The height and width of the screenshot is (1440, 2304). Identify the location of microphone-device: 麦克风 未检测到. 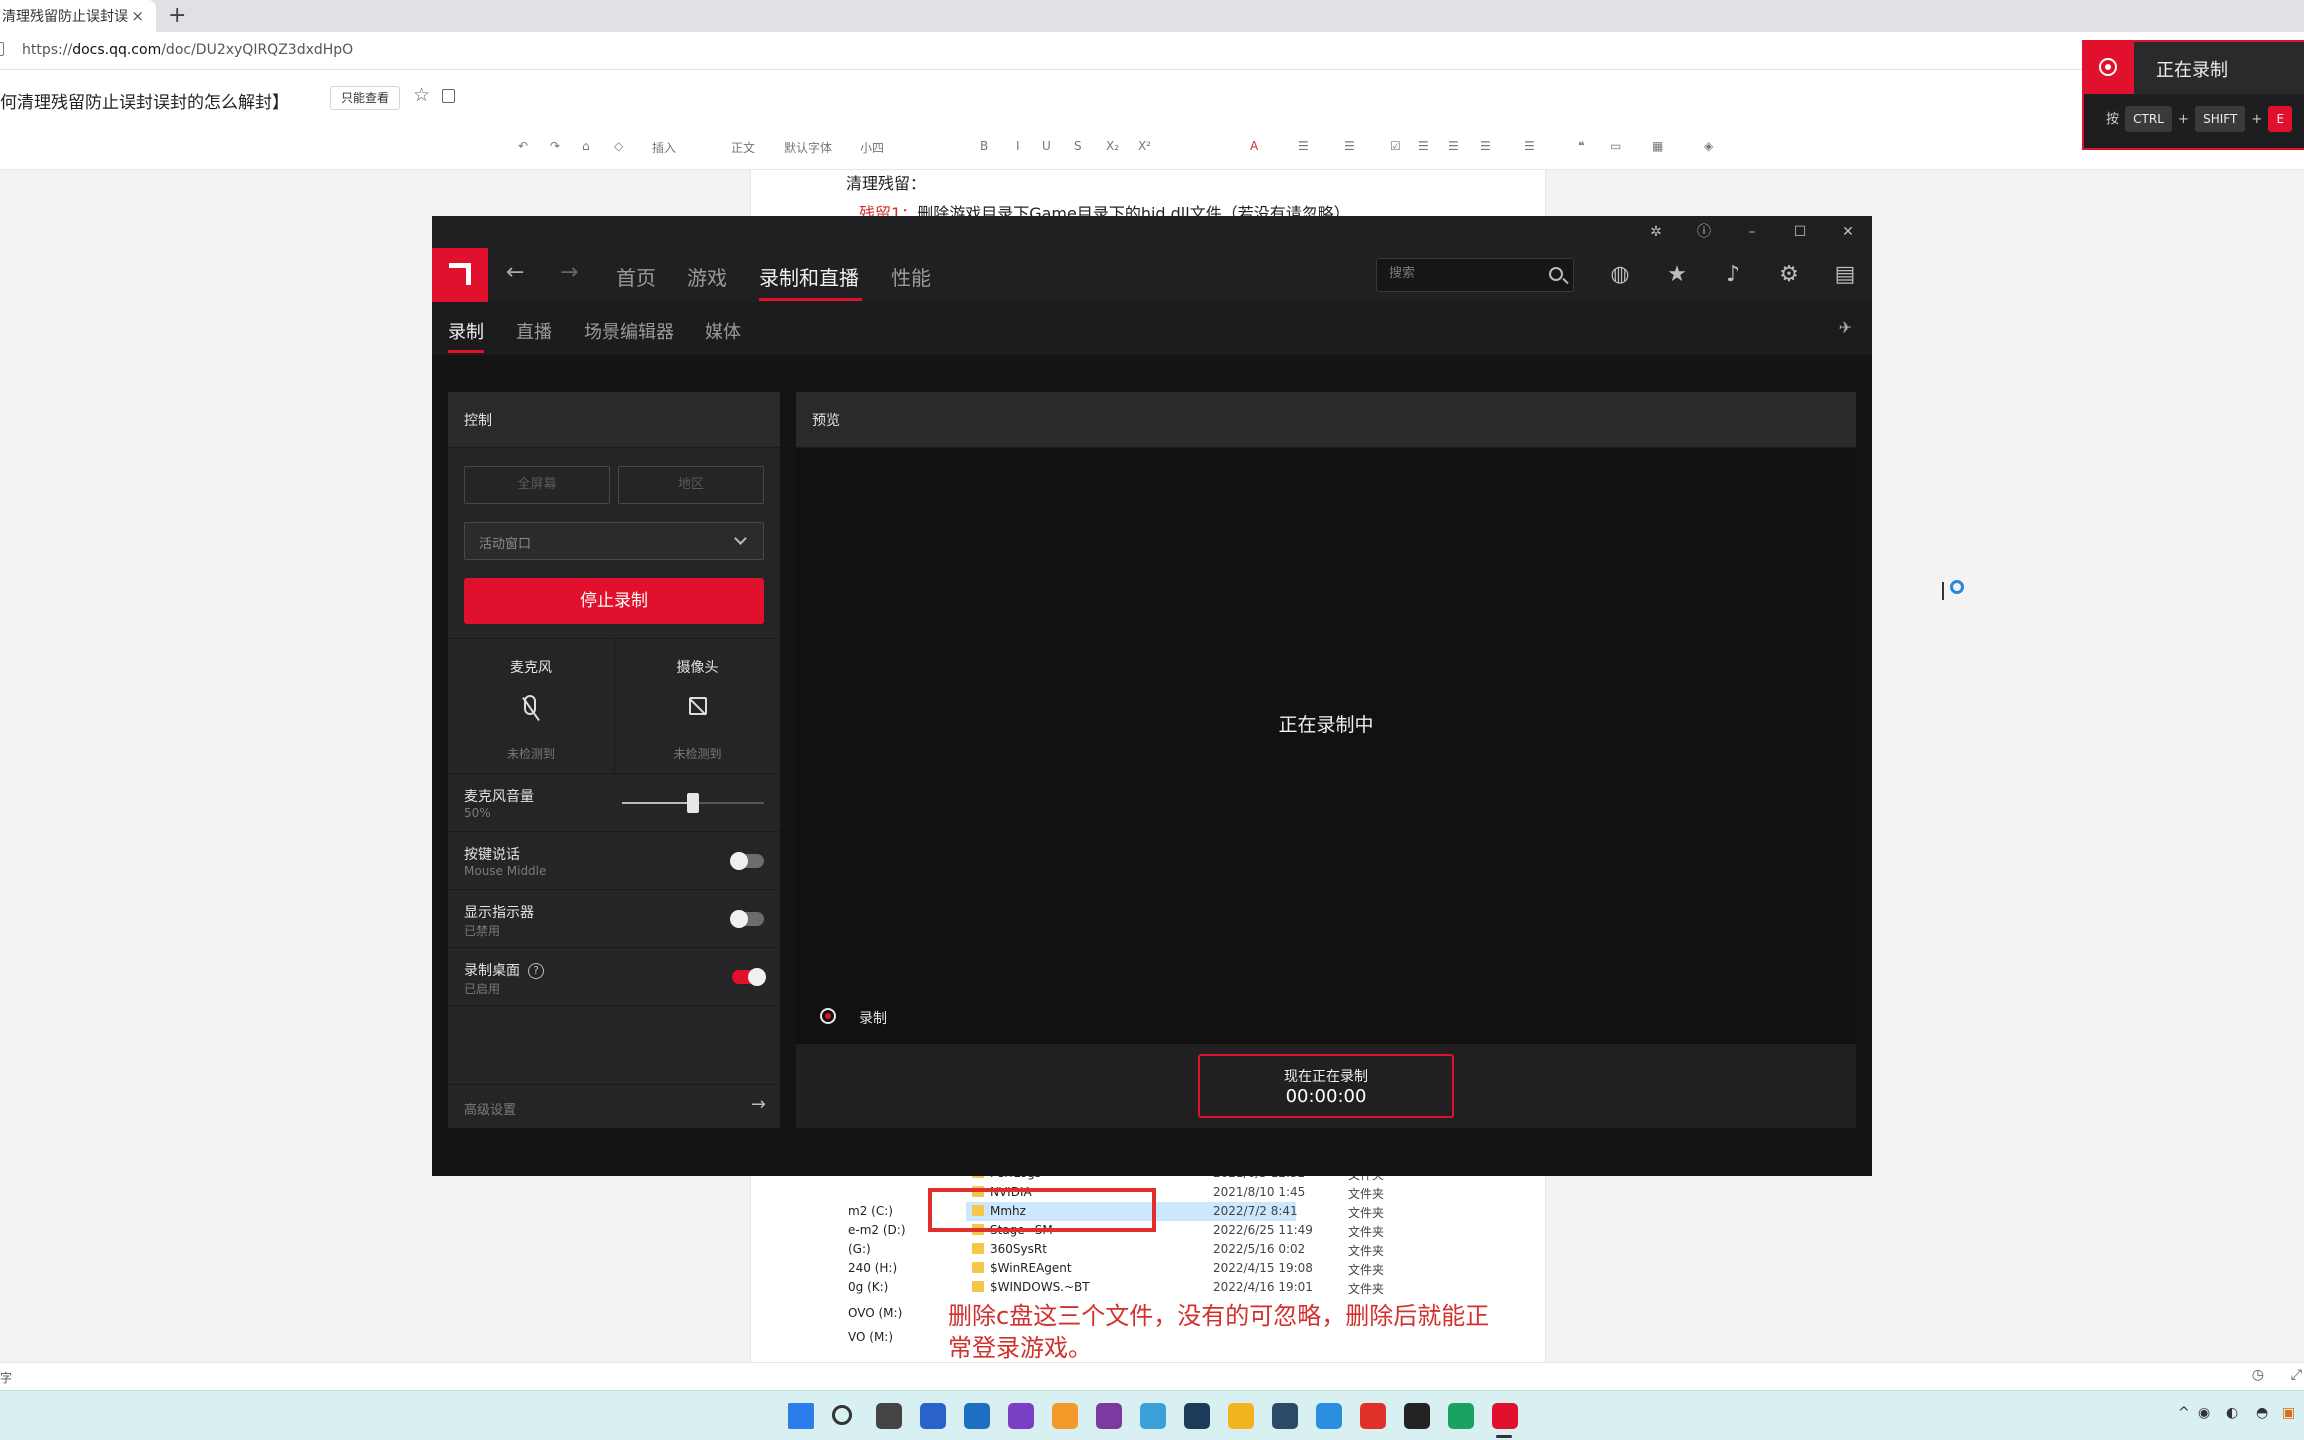
(531, 707).